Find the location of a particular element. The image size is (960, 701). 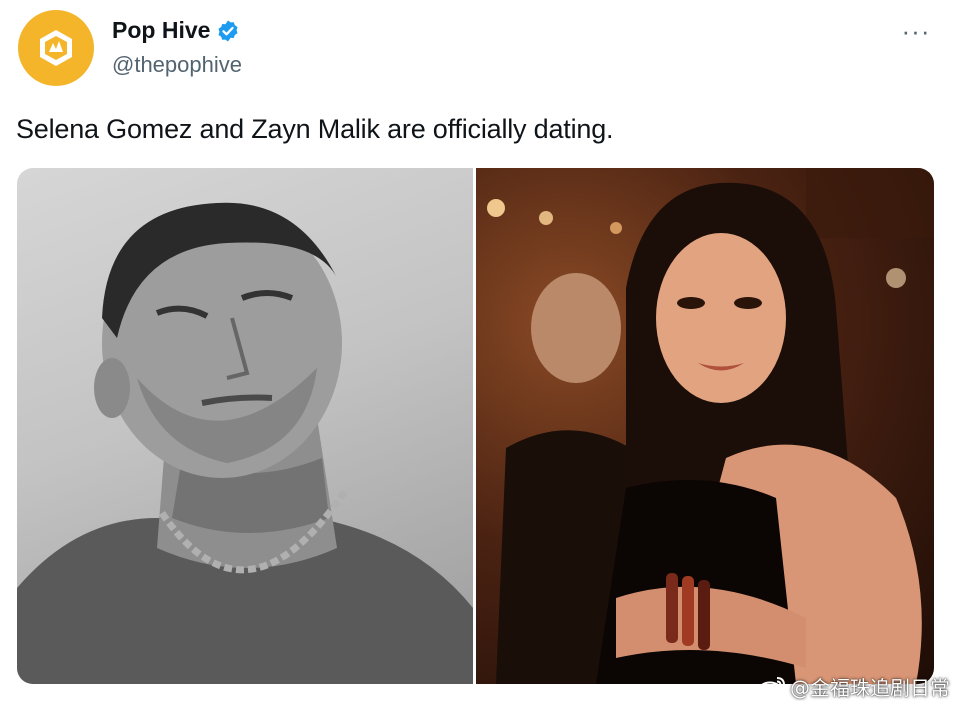

verified-badge-icon is located at coordinates (228, 30).